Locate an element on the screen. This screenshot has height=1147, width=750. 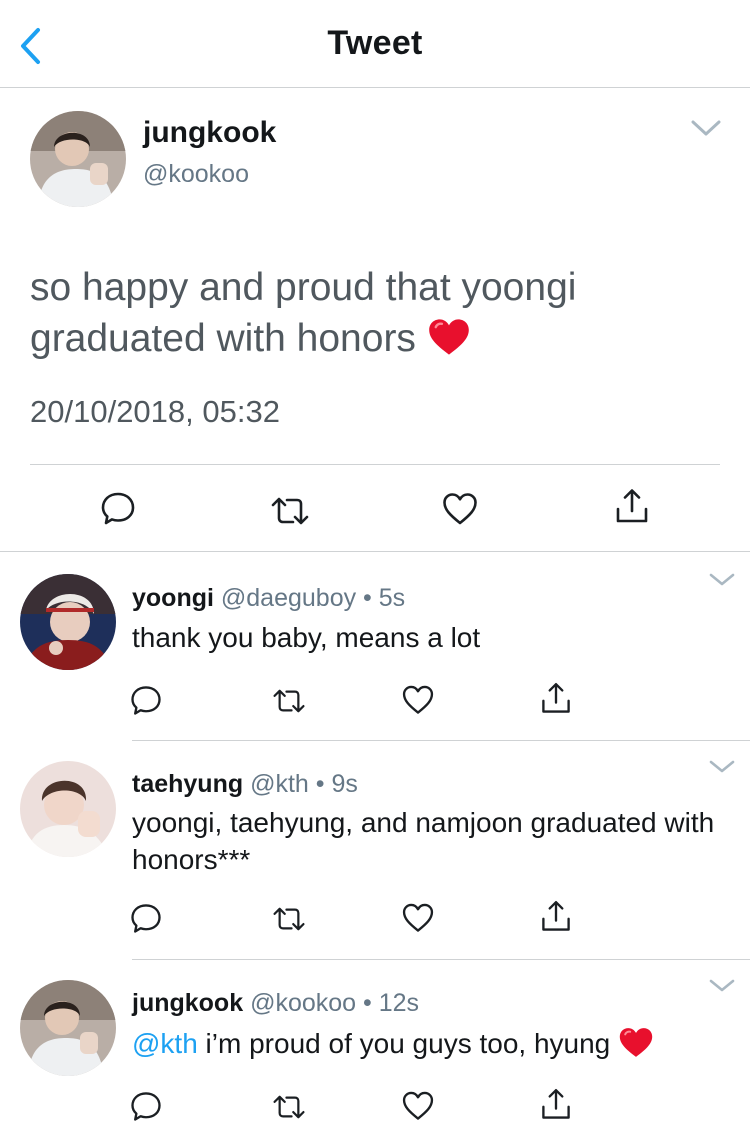
reply-header: taehyung @kth • 9s is located at coordinates (245, 784).